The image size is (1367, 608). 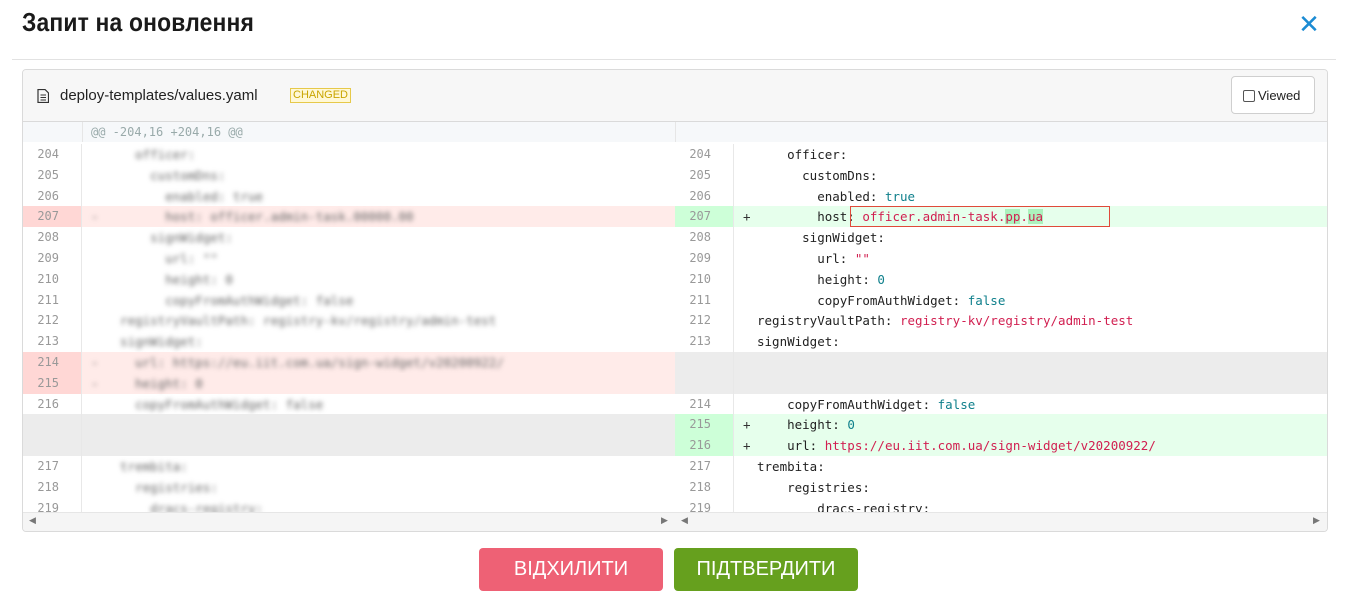 I want to click on diff-row: 205 customDns: 205 customDns:, so click(x=675, y=175).